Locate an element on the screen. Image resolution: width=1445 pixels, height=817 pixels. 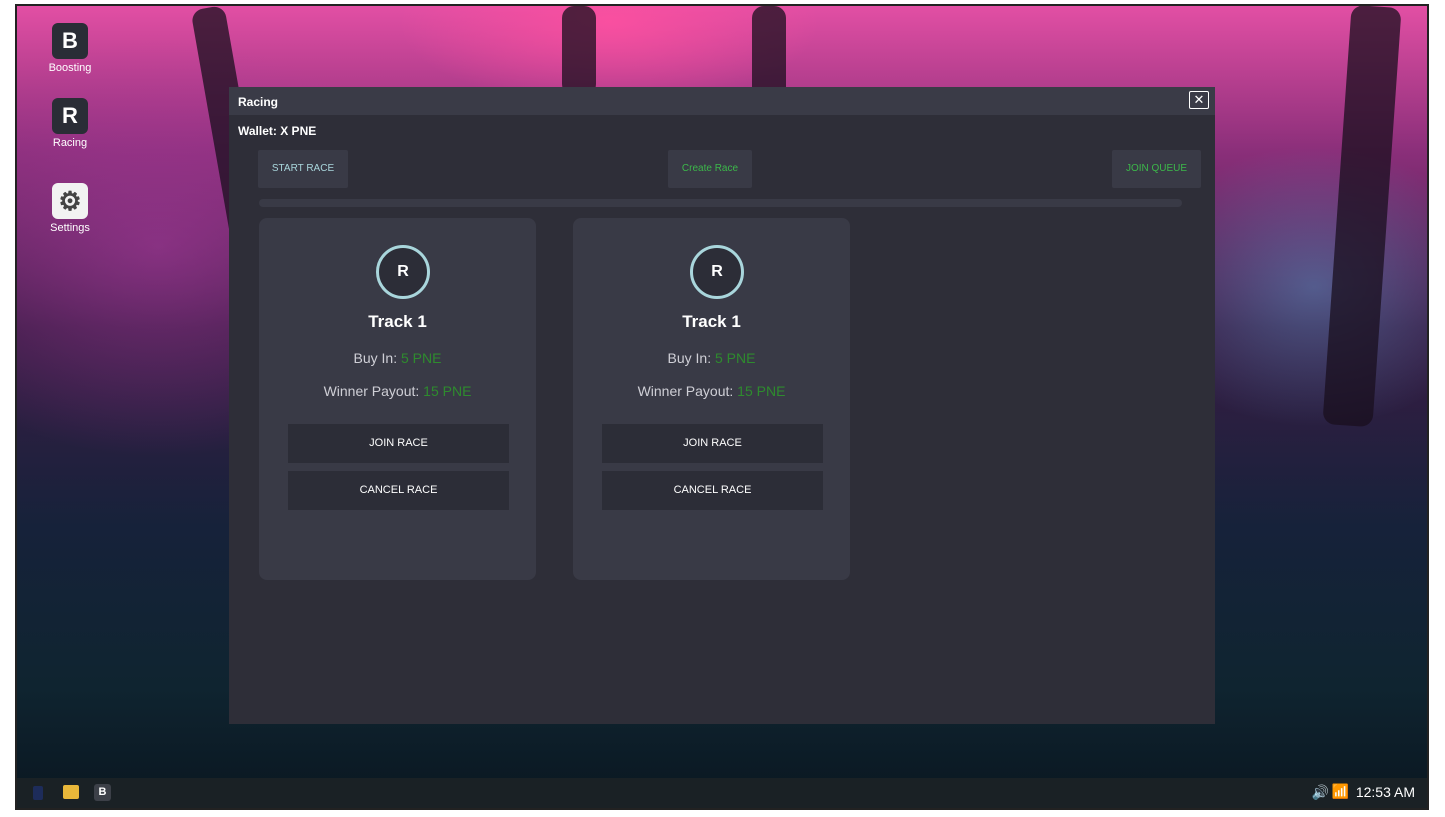
taskbar: B 🔊 📶 12:53 AM is located at coordinates (722, 793).